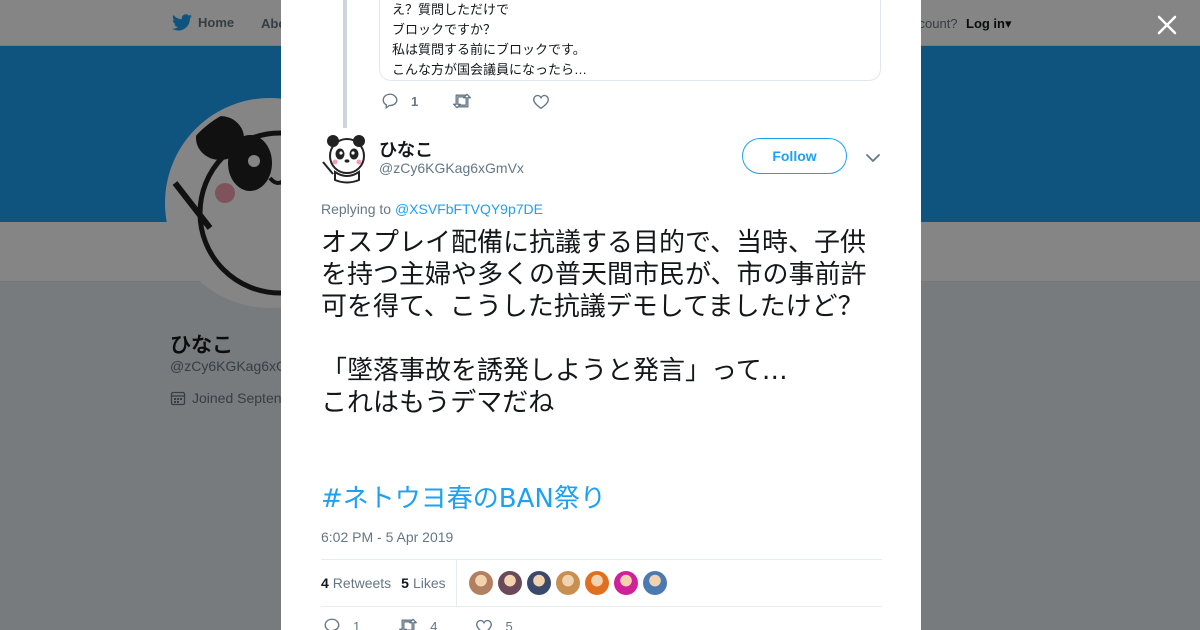 The height and width of the screenshot is (630, 1200). I want to click on hashtag-link: #ネトウヨ春のBAN祭り, so click(463, 499).